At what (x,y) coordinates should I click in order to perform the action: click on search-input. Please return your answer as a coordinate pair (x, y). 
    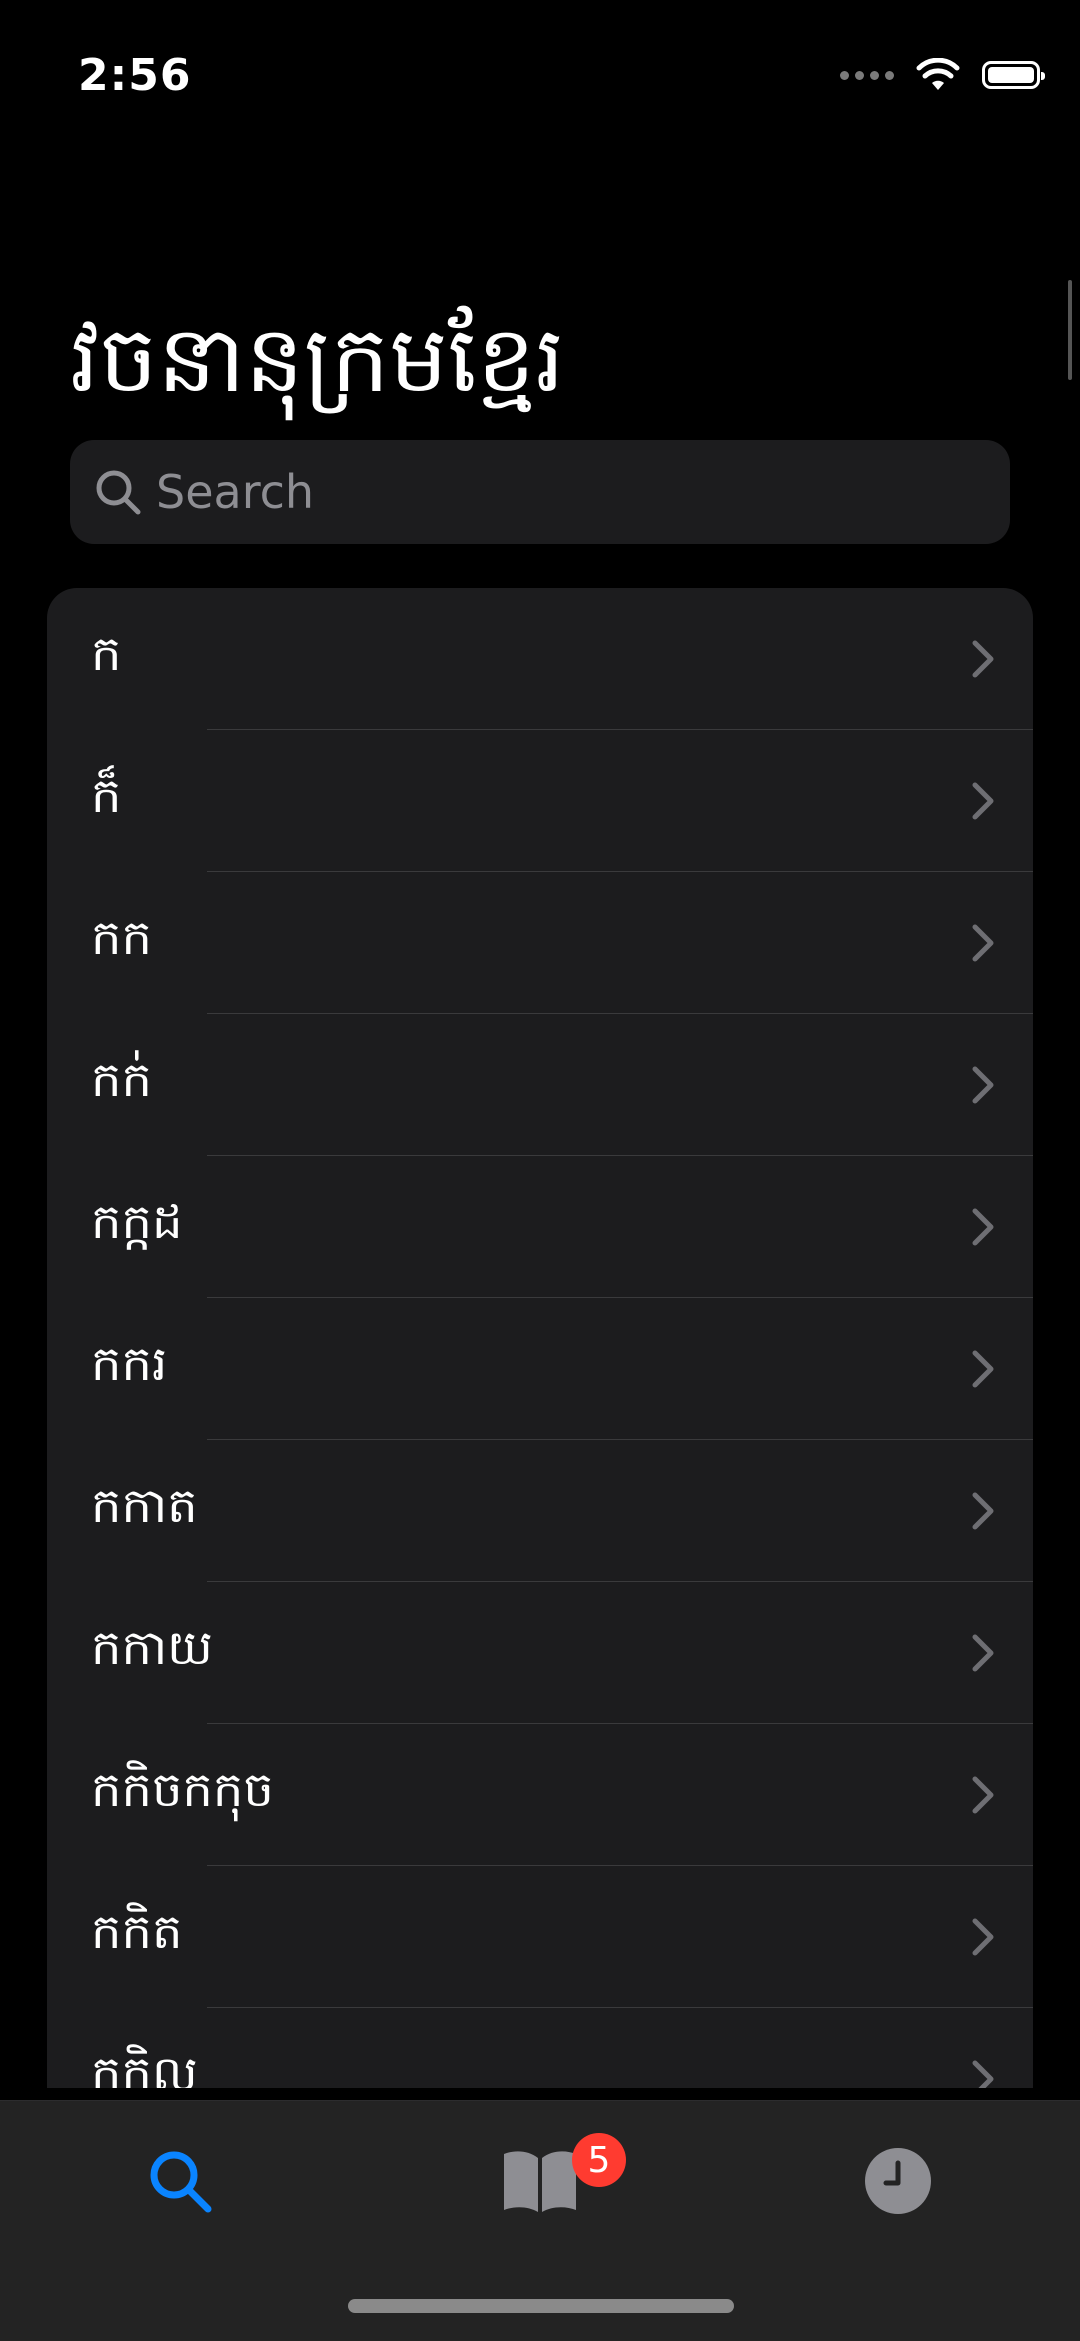
    Looking at the image, I should click on (582, 492).